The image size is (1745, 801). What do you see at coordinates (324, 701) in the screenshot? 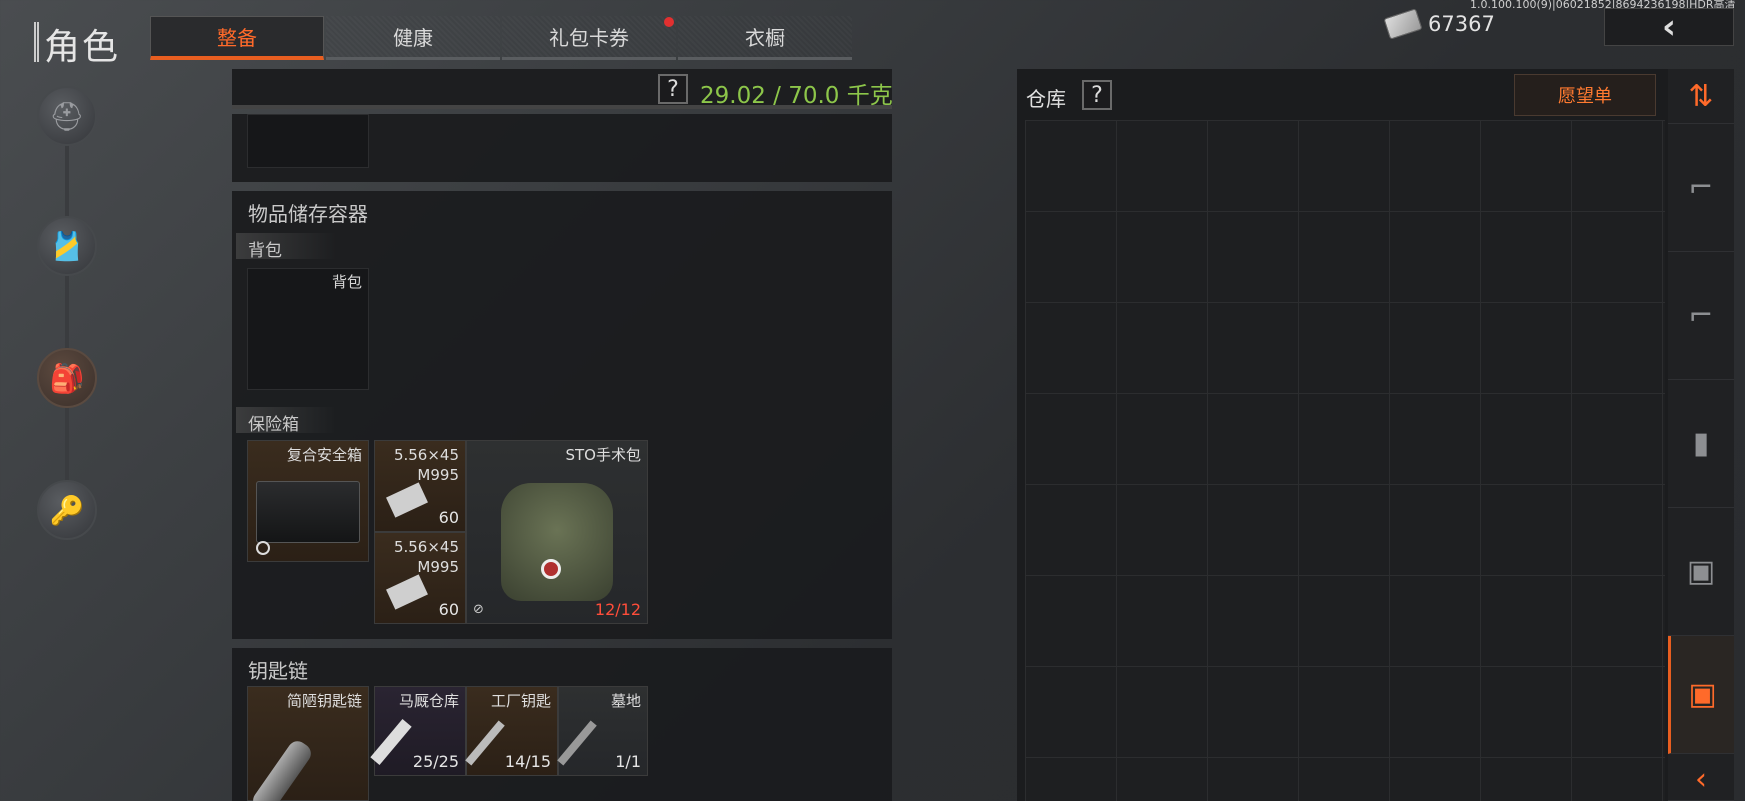
I see `item-name: 简陋钥匙链` at bounding box center [324, 701].